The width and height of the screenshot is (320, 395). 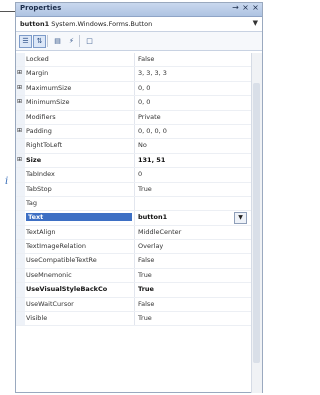 I want to click on panel-title: Properties, so click(x=41, y=8).